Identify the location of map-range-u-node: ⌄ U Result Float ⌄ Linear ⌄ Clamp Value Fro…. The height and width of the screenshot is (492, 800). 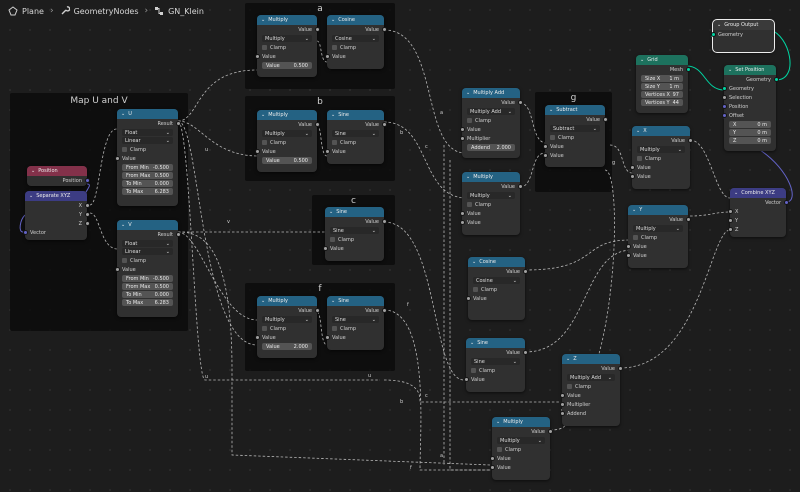
(147, 157).